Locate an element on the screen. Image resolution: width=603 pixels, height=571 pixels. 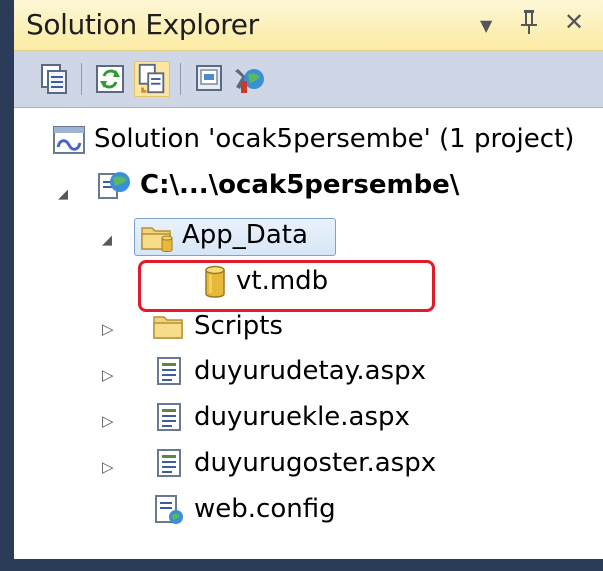
panel-title: Solution Explorer is located at coordinates (142, 24).